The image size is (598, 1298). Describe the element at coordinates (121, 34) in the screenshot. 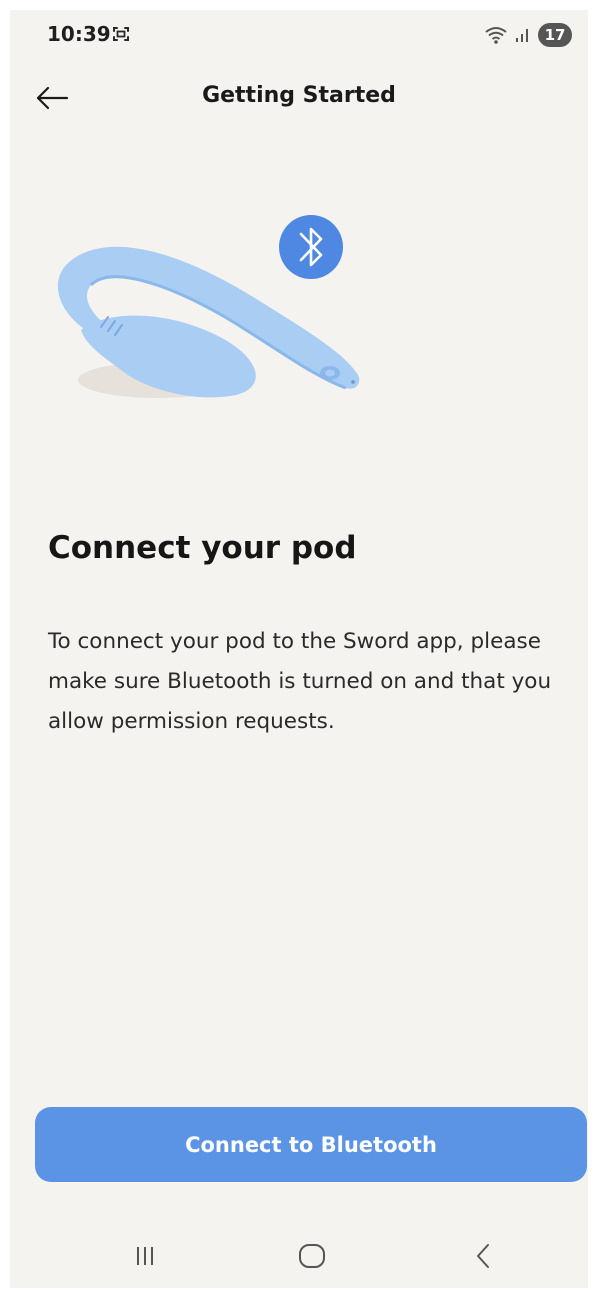

I see `screenshot-icon` at that location.